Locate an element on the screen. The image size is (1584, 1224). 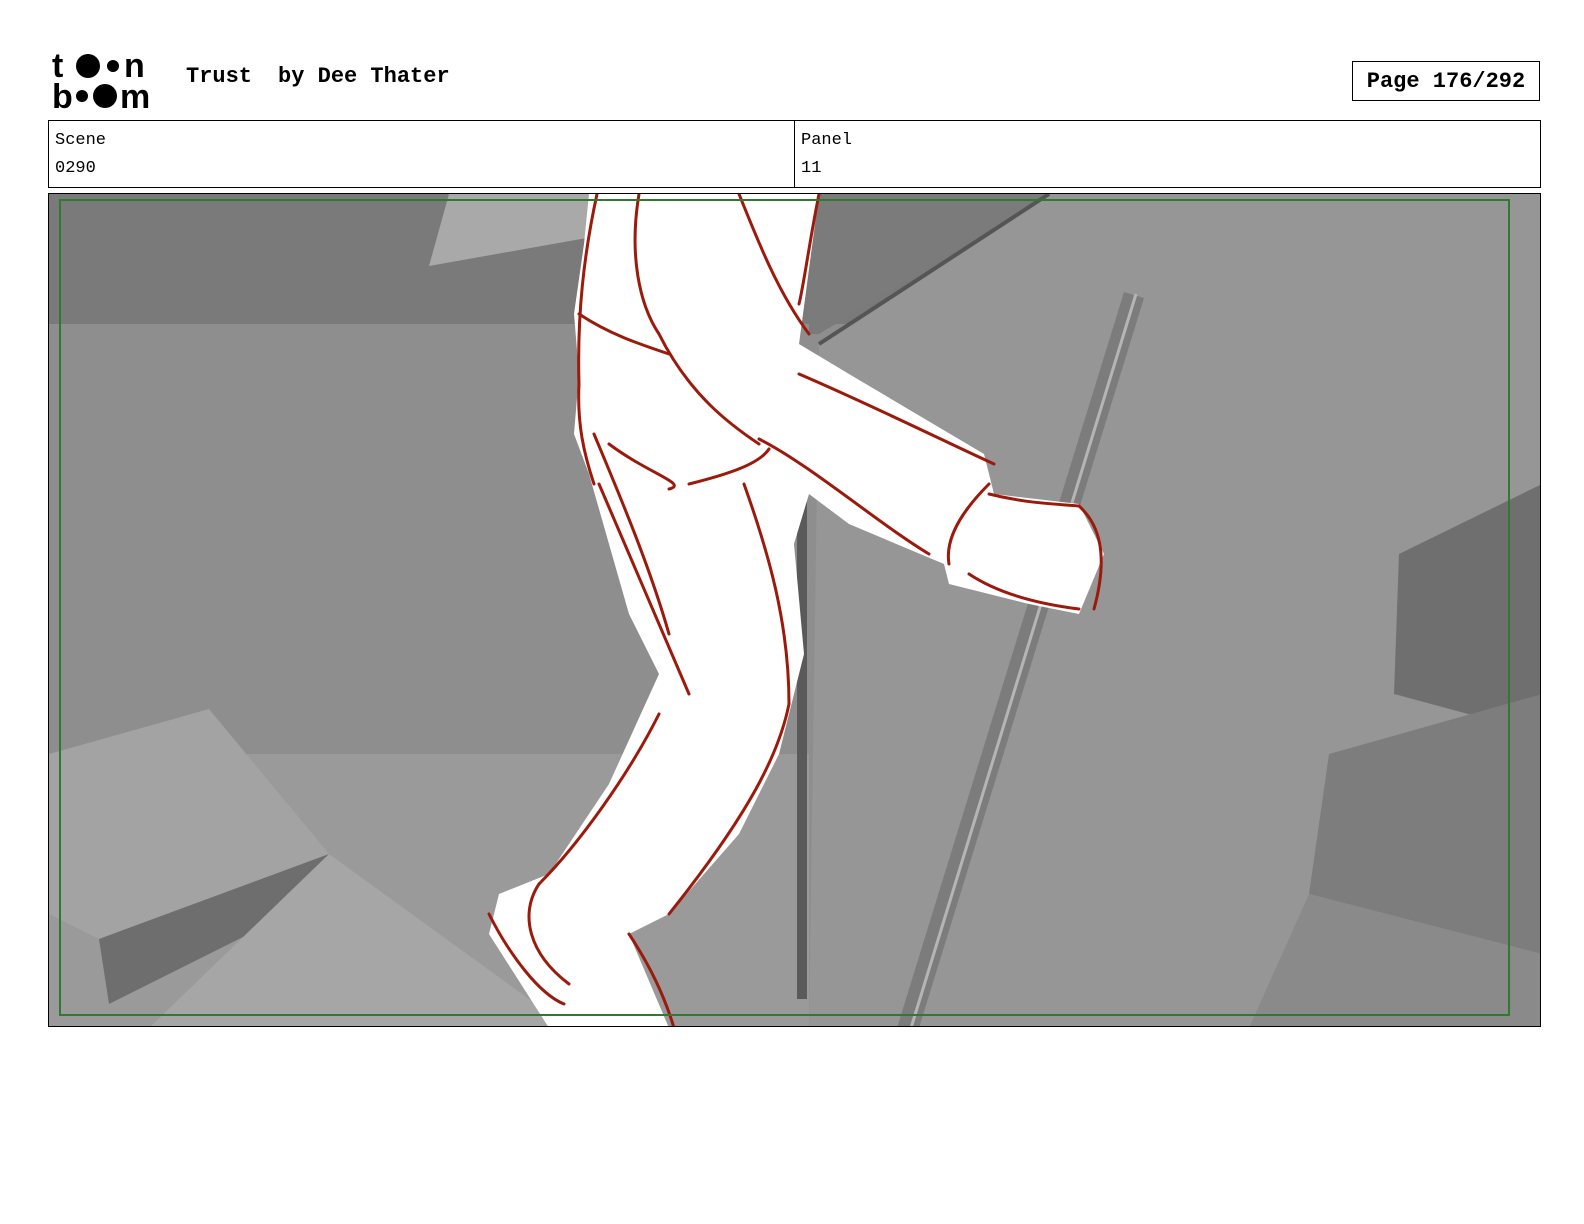
page-indicator: Page 176/292 is located at coordinates (1446, 81).